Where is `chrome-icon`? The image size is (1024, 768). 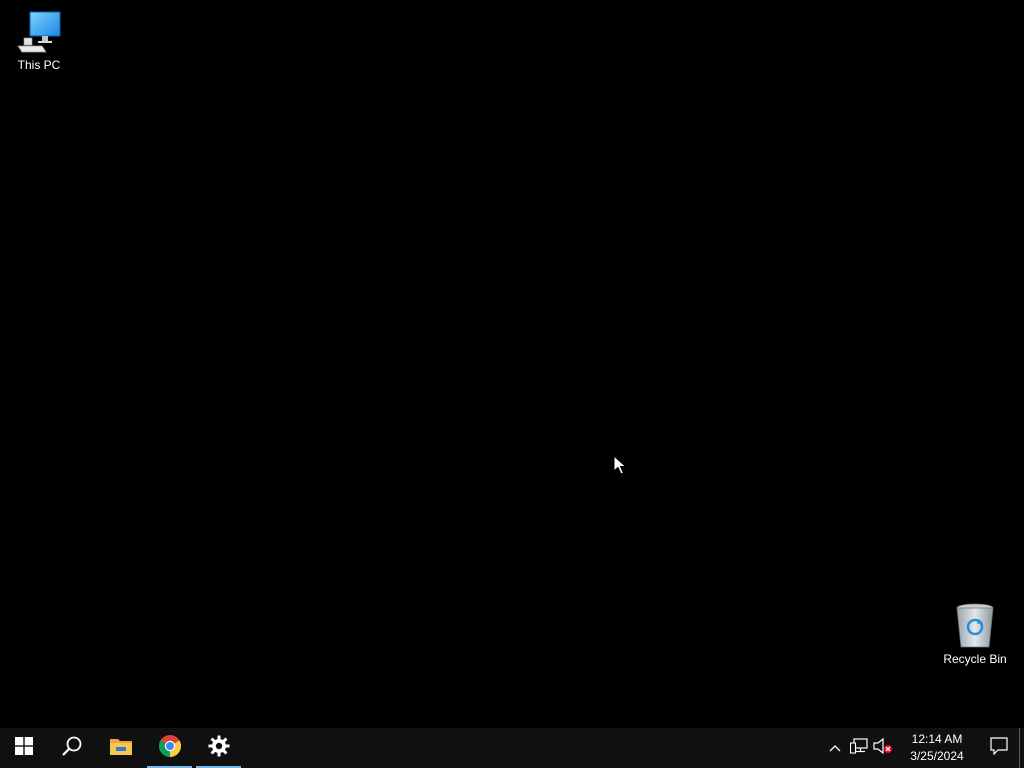
chrome-icon is located at coordinates (170, 748).